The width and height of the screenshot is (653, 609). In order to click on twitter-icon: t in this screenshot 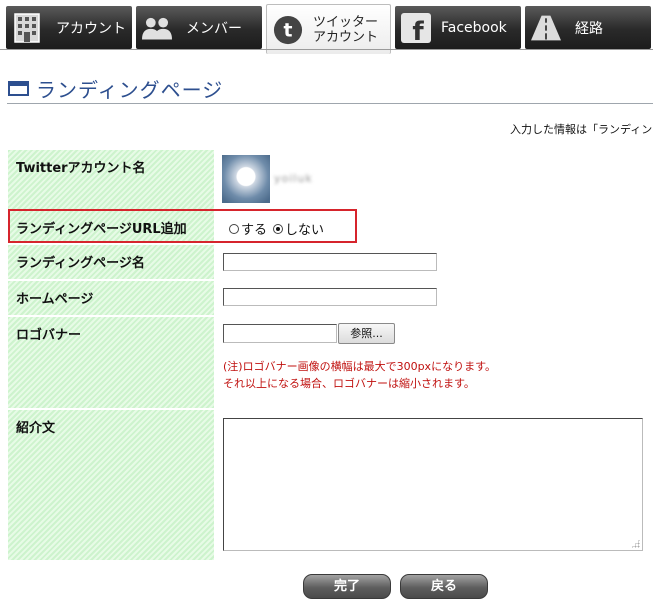, I will do `click(288, 30)`.